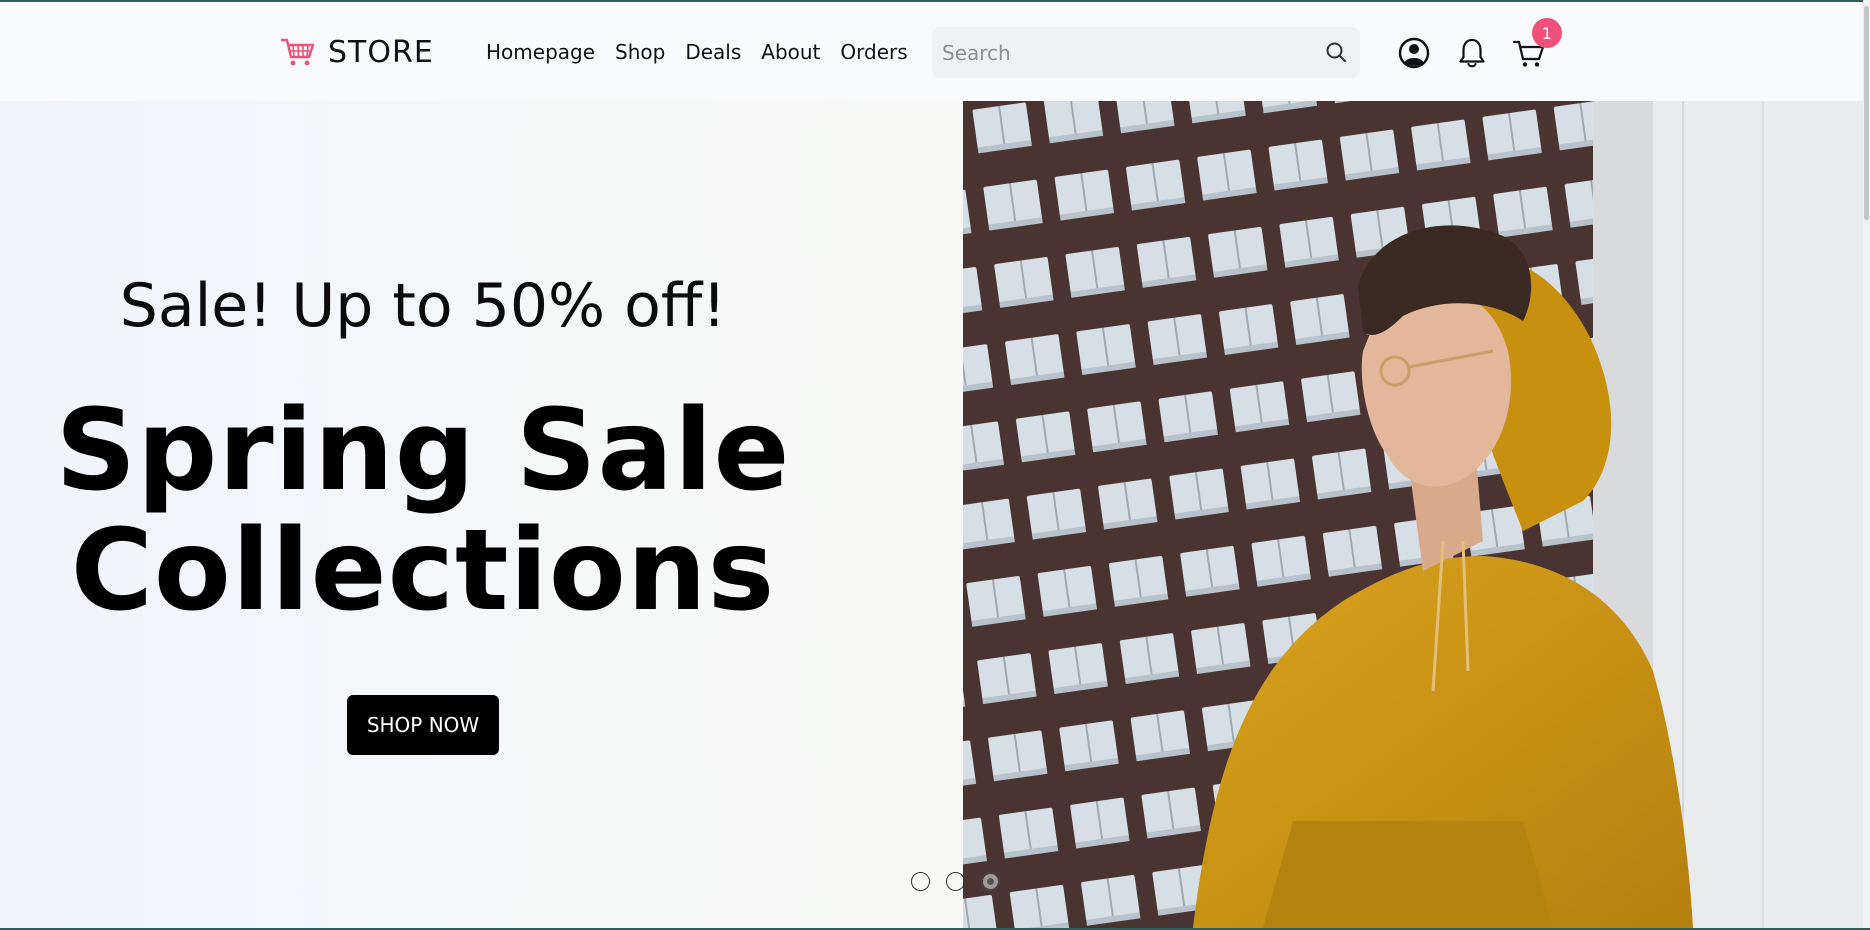 The width and height of the screenshot is (1870, 930). What do you see at coordinates (1122, 52) in the screenshot?
I see `search-input` at bounding box center [1122, 52].